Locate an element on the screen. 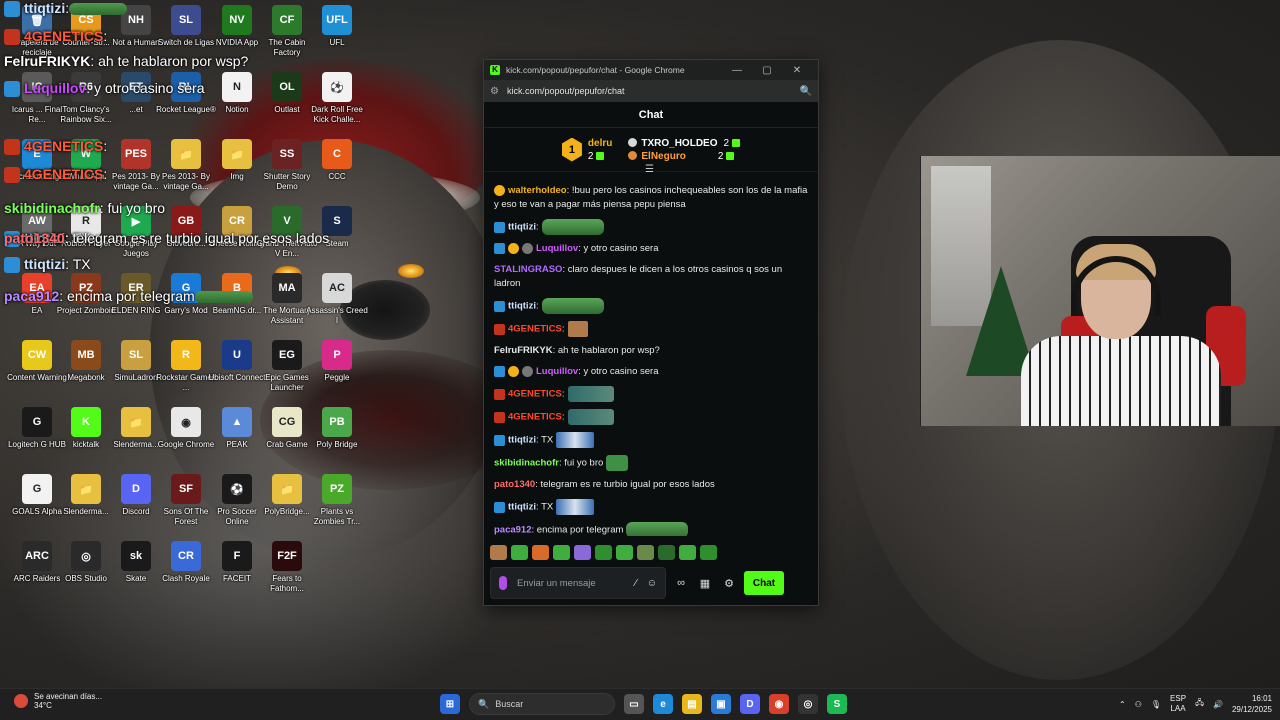 The width and height of the screenshot is (1280, 720). mic-icon is located at coordinates (503, 583).